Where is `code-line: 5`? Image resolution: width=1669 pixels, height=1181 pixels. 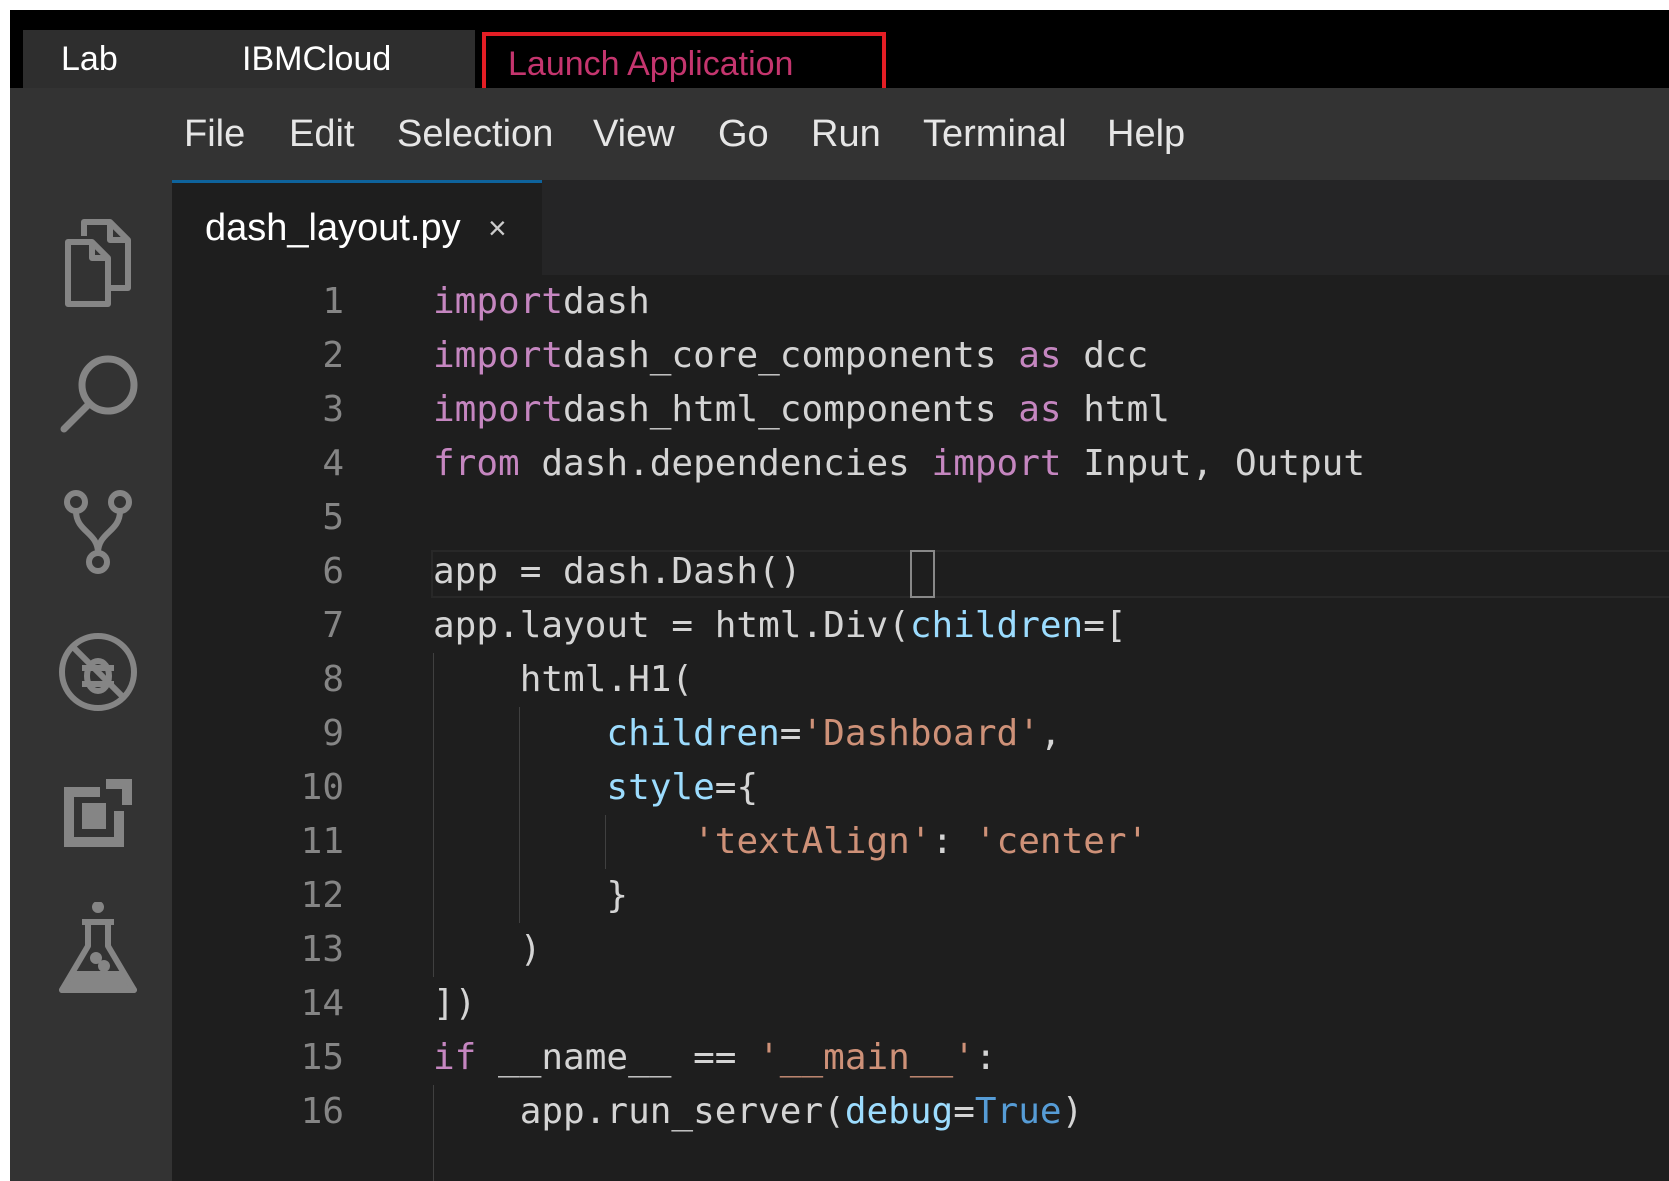 code-line: 5 is located at coordinates (920, 518).